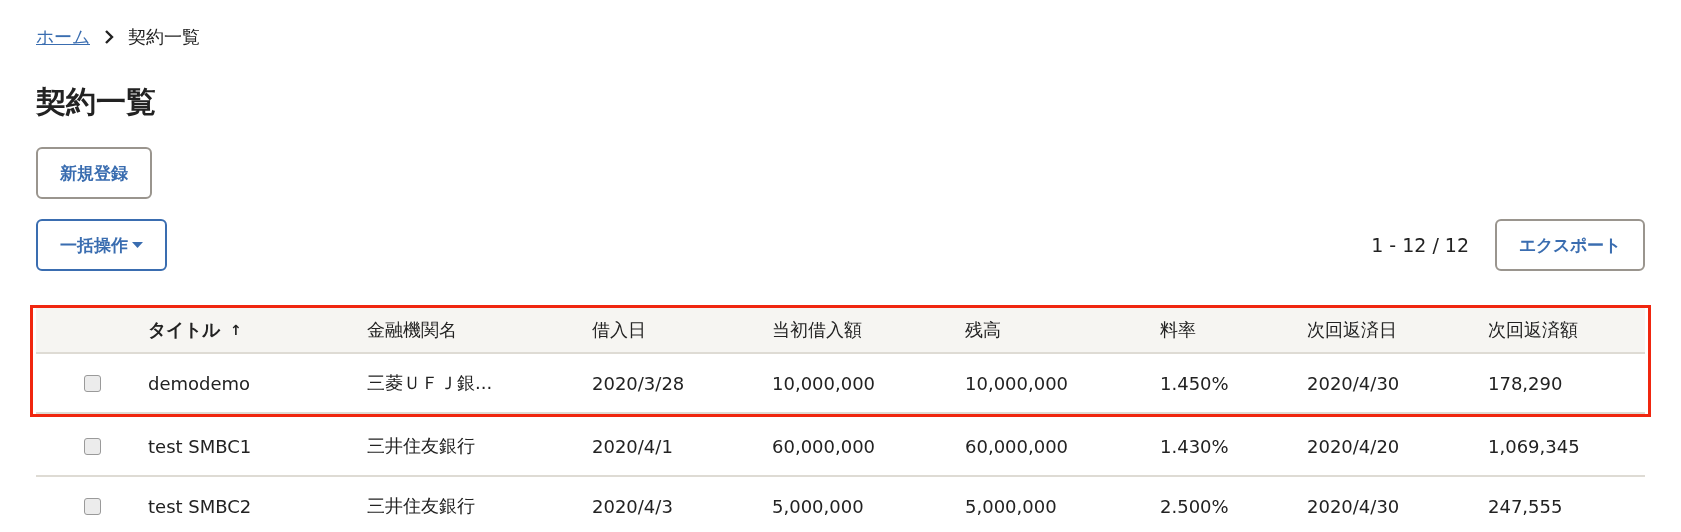 The height and width of the screenshot is (532, 1681). I want to click on breadcrumb-current: 契約一覧, so click(164, 37).